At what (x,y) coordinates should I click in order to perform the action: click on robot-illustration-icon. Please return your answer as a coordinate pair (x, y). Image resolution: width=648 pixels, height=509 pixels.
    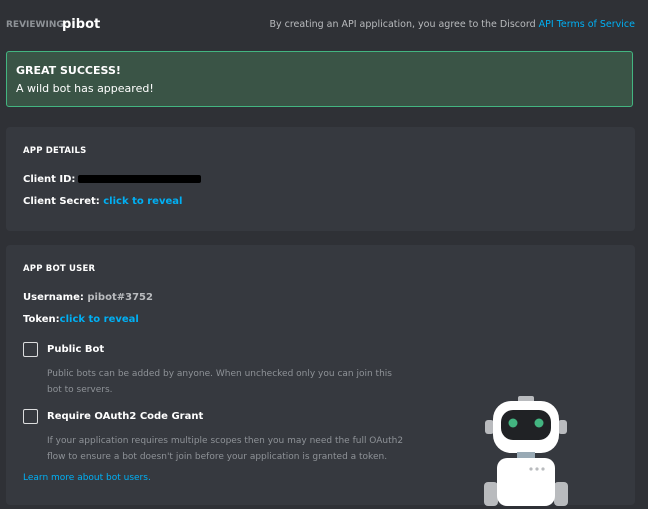
    Looking at the image, I should click on (526, 451).